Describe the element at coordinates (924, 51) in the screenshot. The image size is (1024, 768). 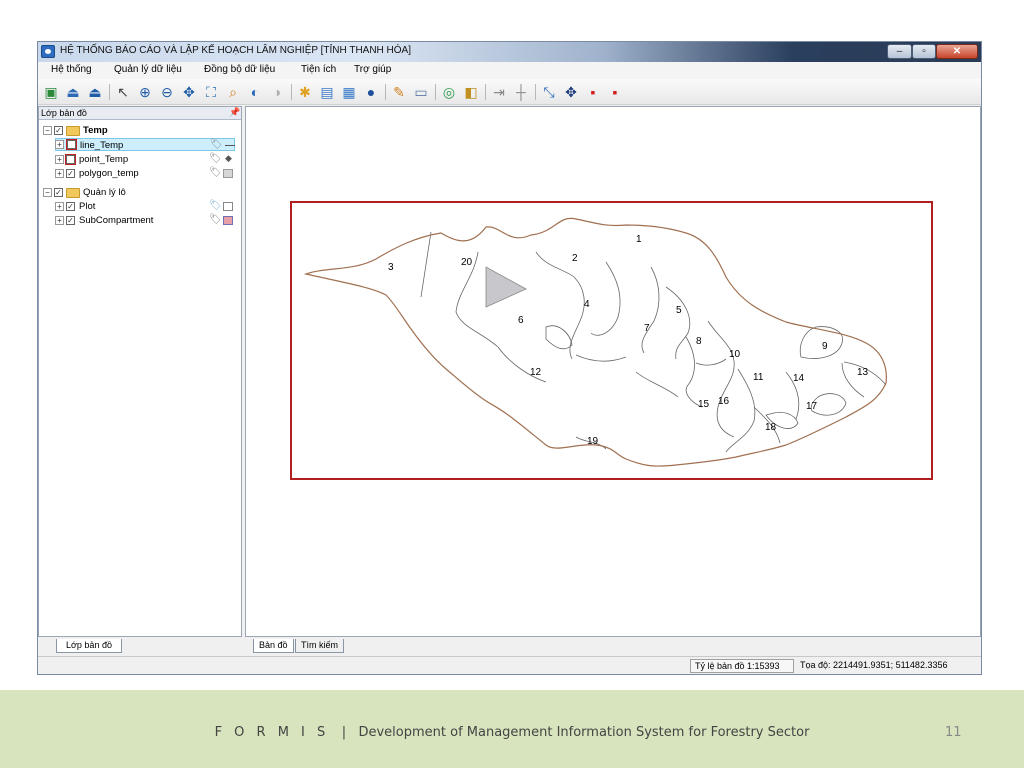
I see `maximize-button: ▫` at that location.